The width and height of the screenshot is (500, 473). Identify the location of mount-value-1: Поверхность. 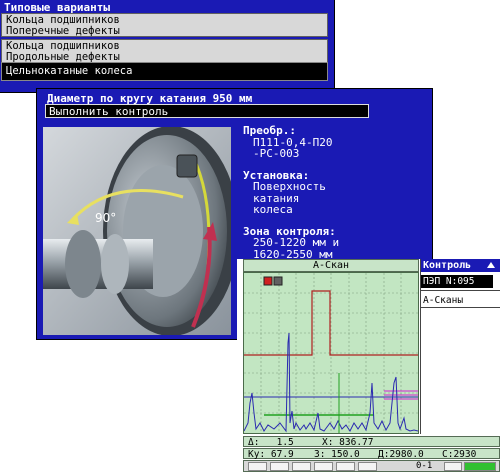
(289, 186).